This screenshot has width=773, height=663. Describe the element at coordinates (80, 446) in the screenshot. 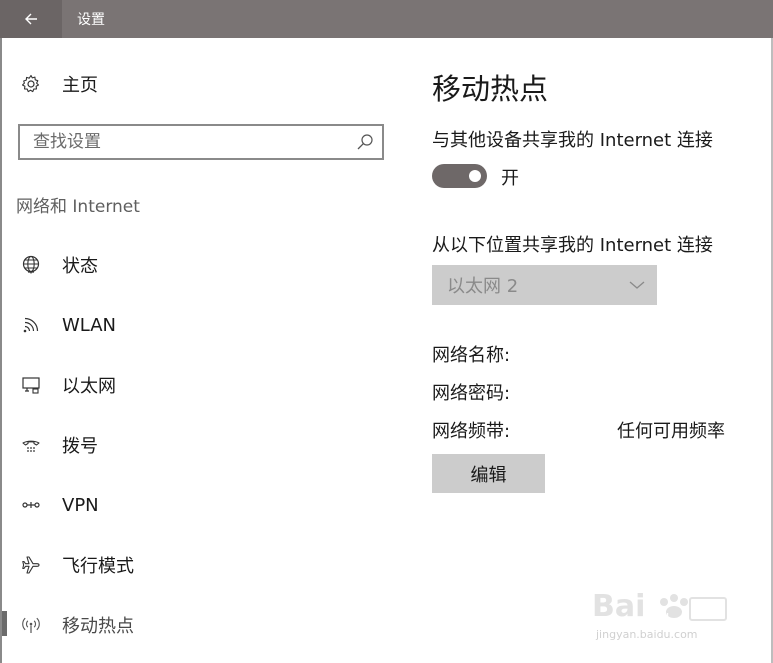

I see `sidebar-item-label: 拨号` at that location.